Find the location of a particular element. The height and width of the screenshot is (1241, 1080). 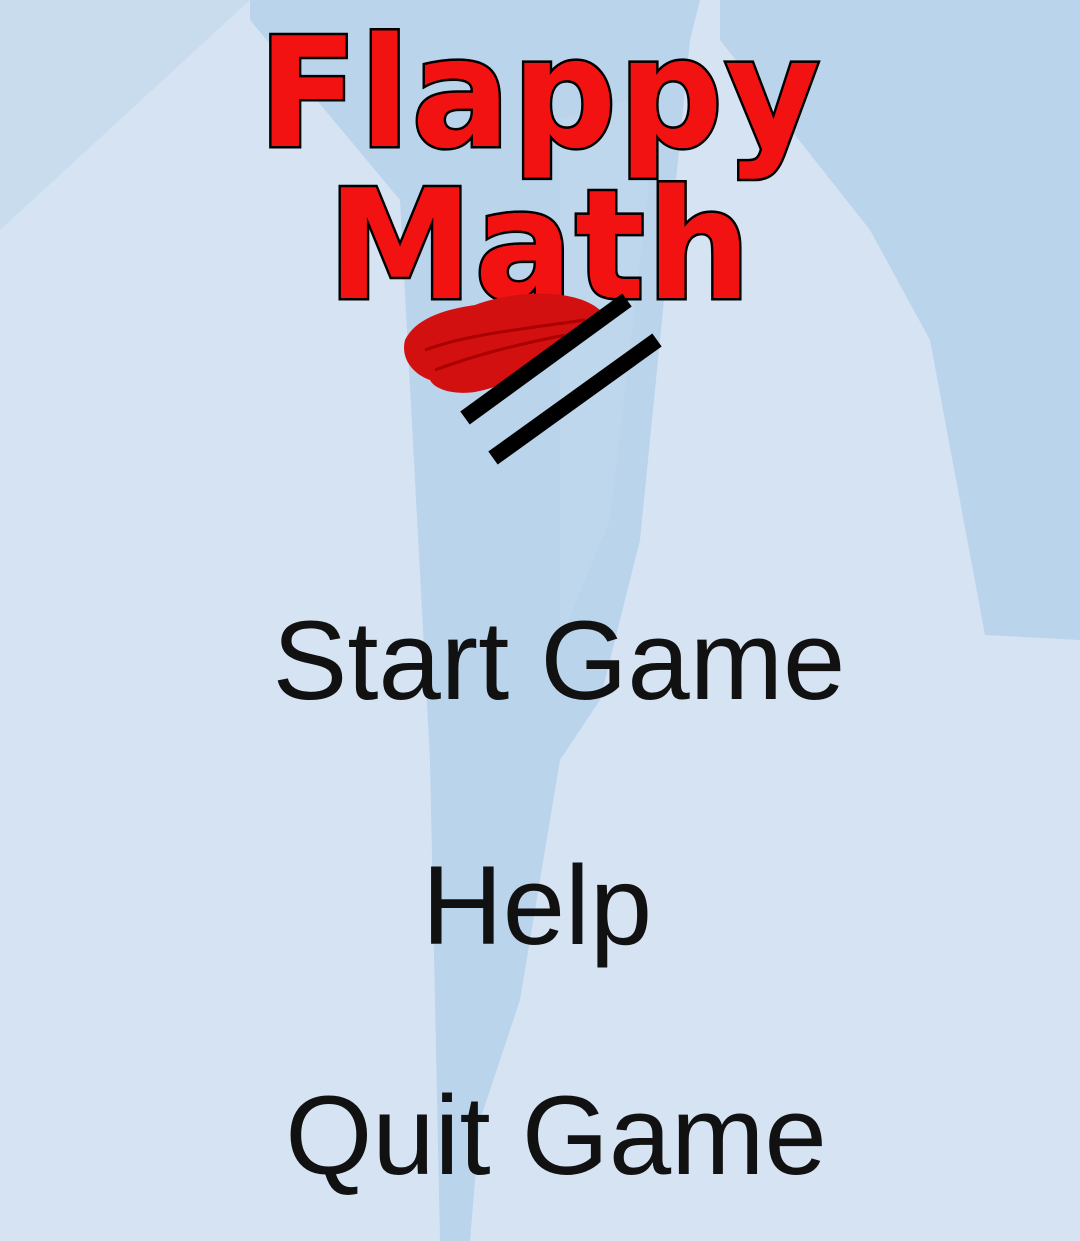

start-game-label: Start Game is located at coordinates (559, 660).